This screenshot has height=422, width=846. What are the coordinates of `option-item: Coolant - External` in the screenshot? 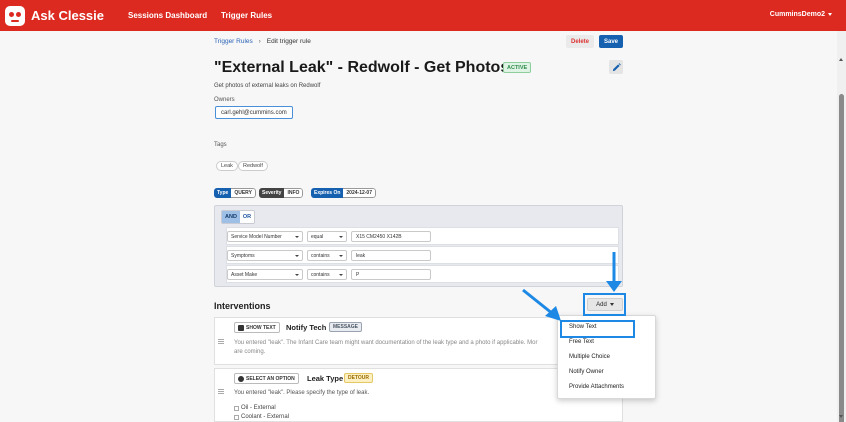 It's located at (261, 417).